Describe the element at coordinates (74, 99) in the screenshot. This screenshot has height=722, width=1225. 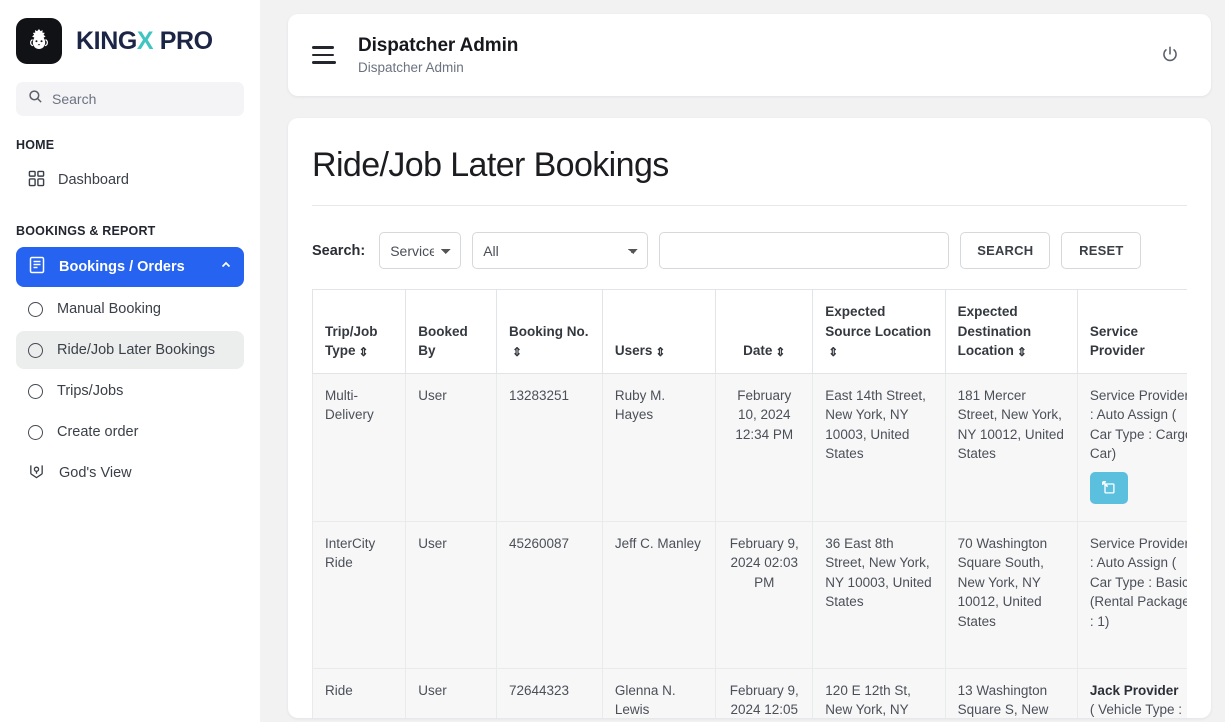
I see `sidebar-search-placeholder: Search` at that location.